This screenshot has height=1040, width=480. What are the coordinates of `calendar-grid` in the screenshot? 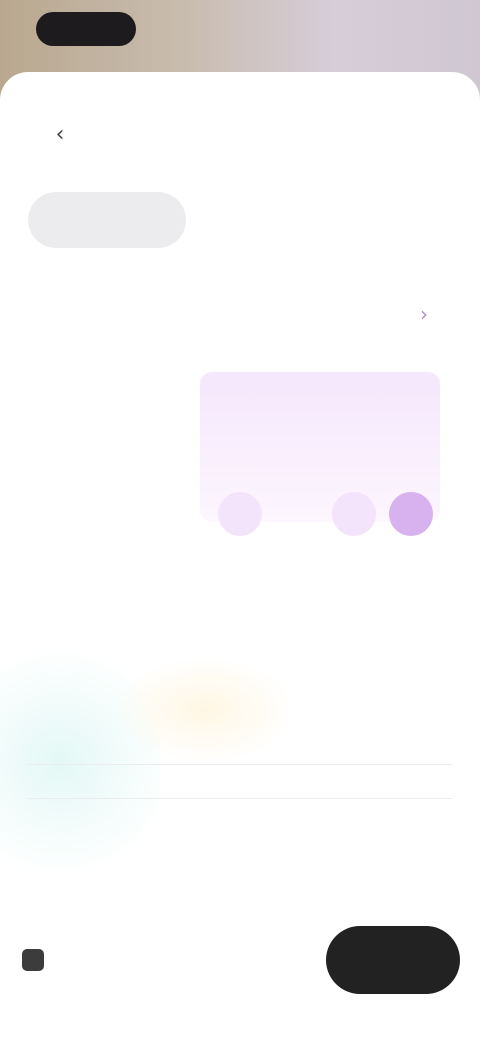 It's located at (240, 570).